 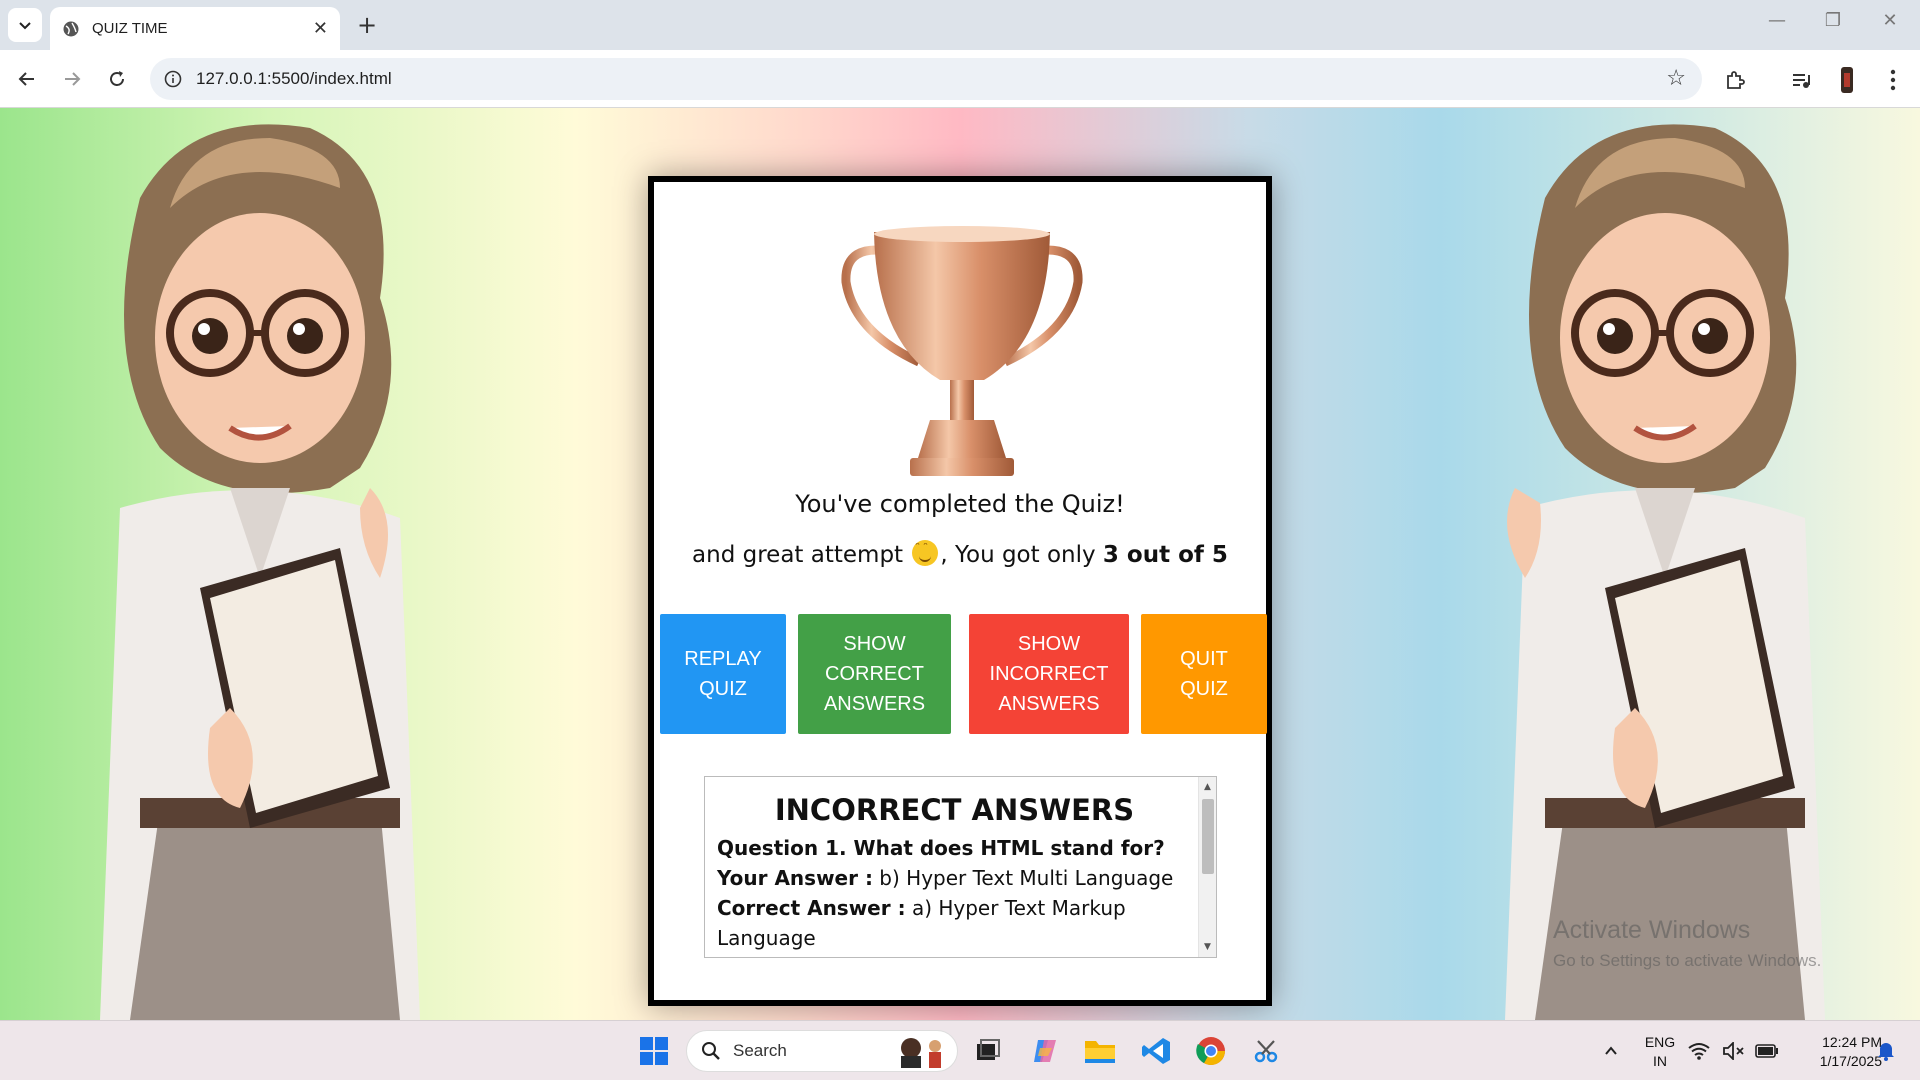 I want to click on chrome-icon, so click(x=1210, y=1051).